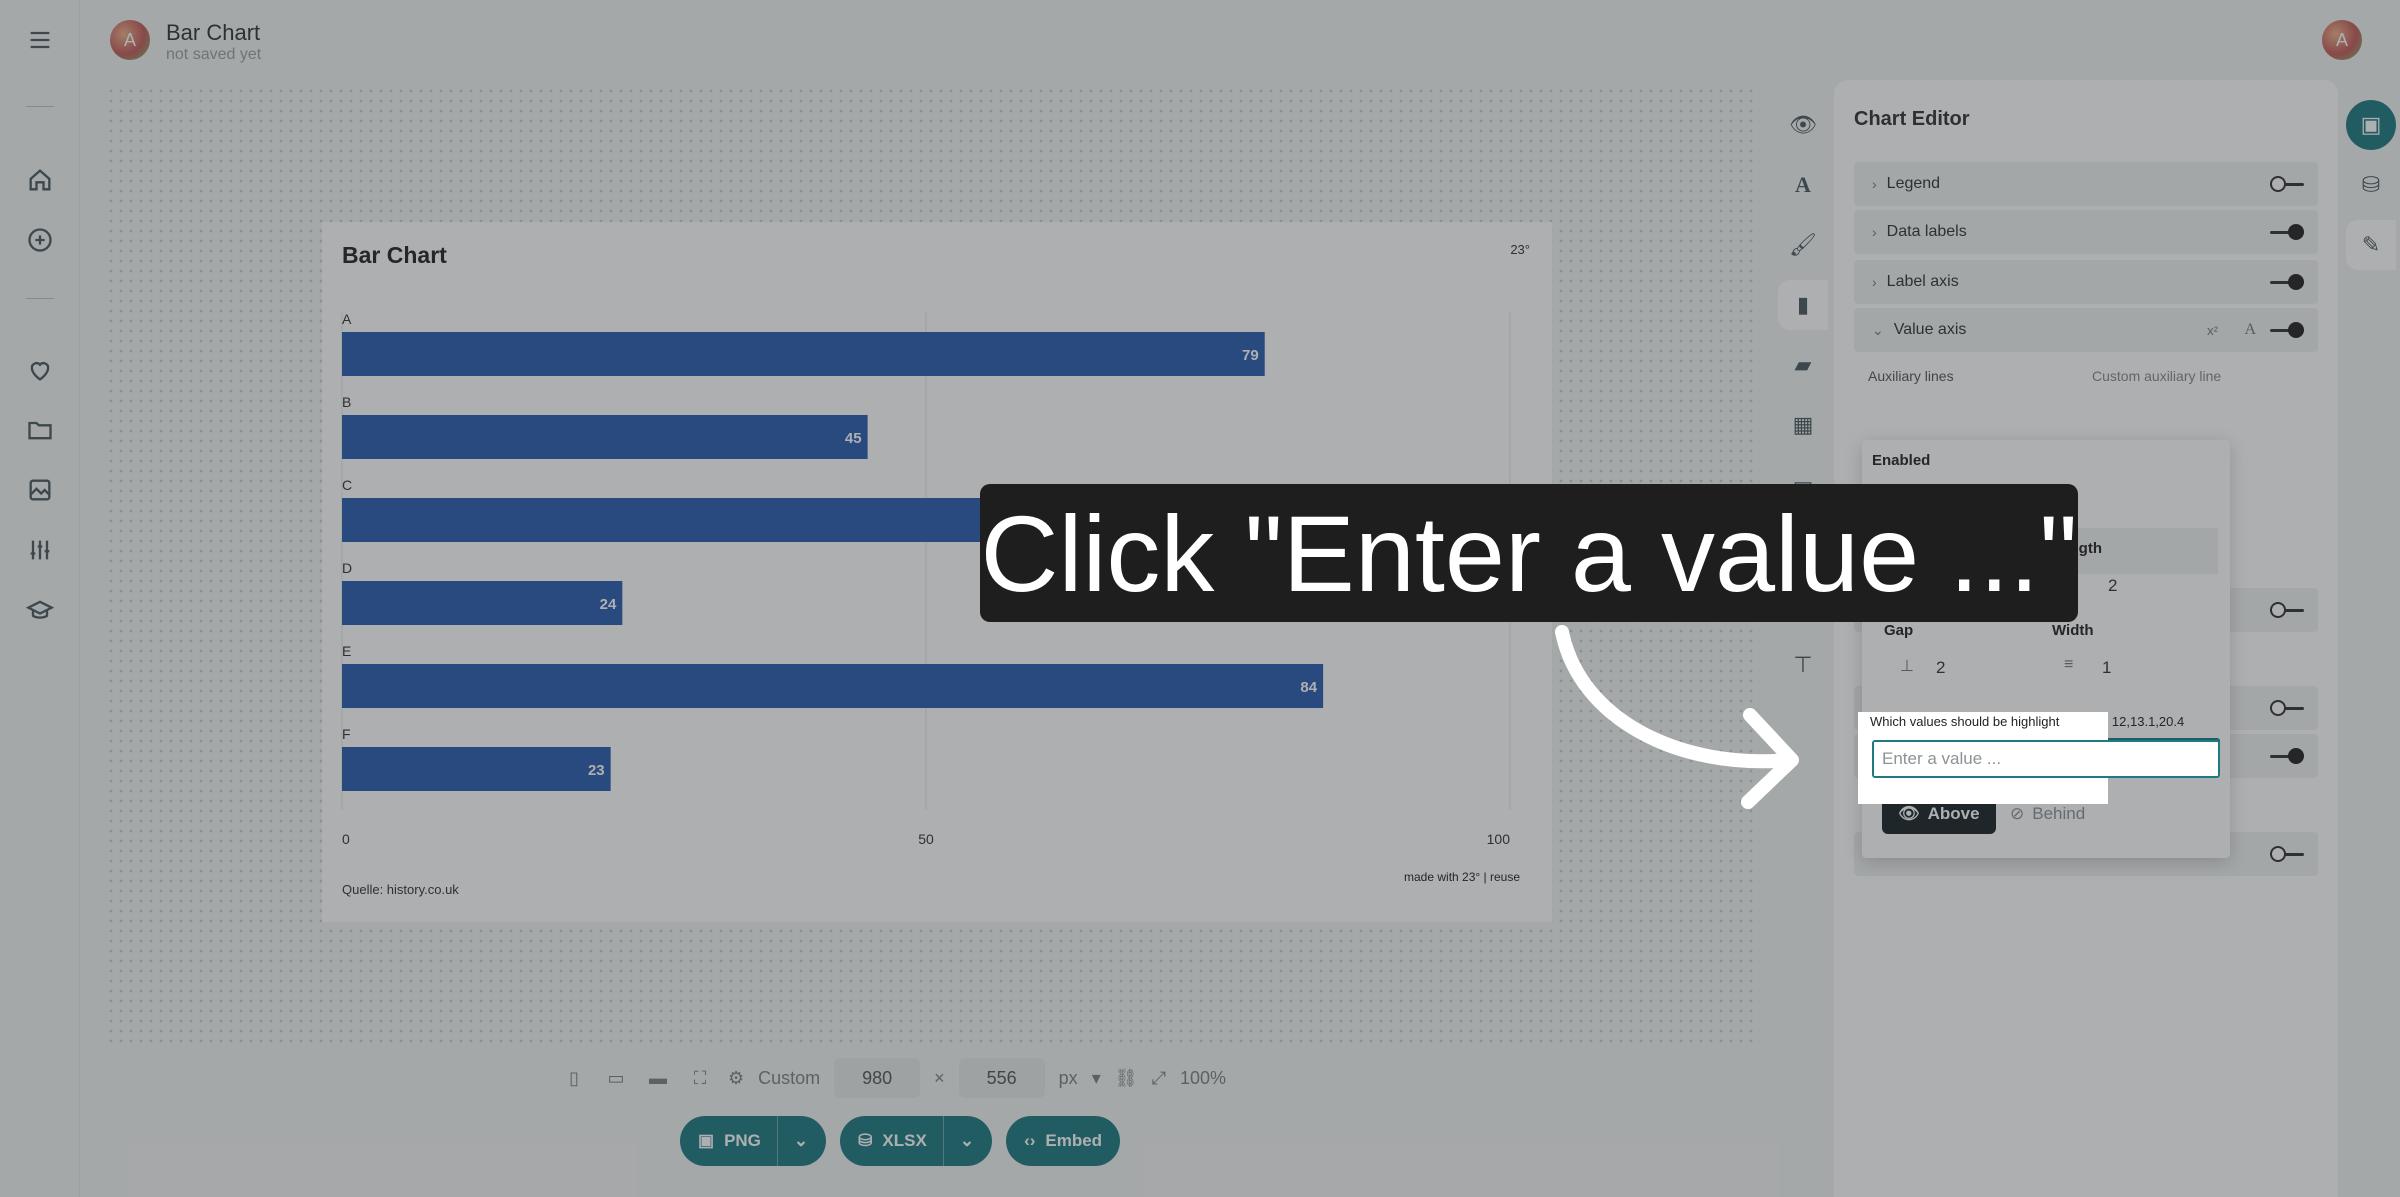 This screenshot has width=2400, height=1197. Describe the element at coordinates (40, 610) in the screenshot. I see `graduation-cap-icon` at that location.